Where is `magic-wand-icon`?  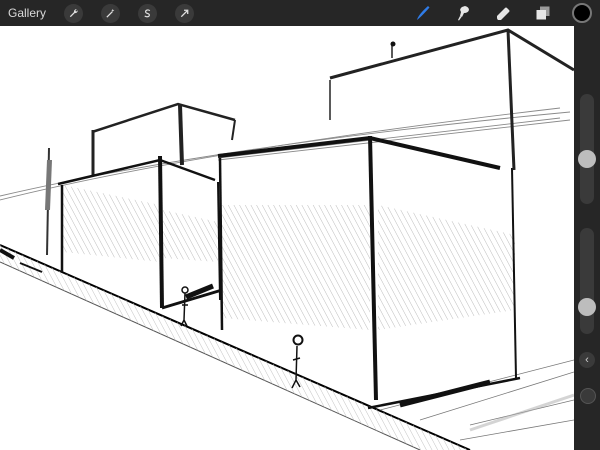 magic-wand-icon is located at coordinates (110, 13).